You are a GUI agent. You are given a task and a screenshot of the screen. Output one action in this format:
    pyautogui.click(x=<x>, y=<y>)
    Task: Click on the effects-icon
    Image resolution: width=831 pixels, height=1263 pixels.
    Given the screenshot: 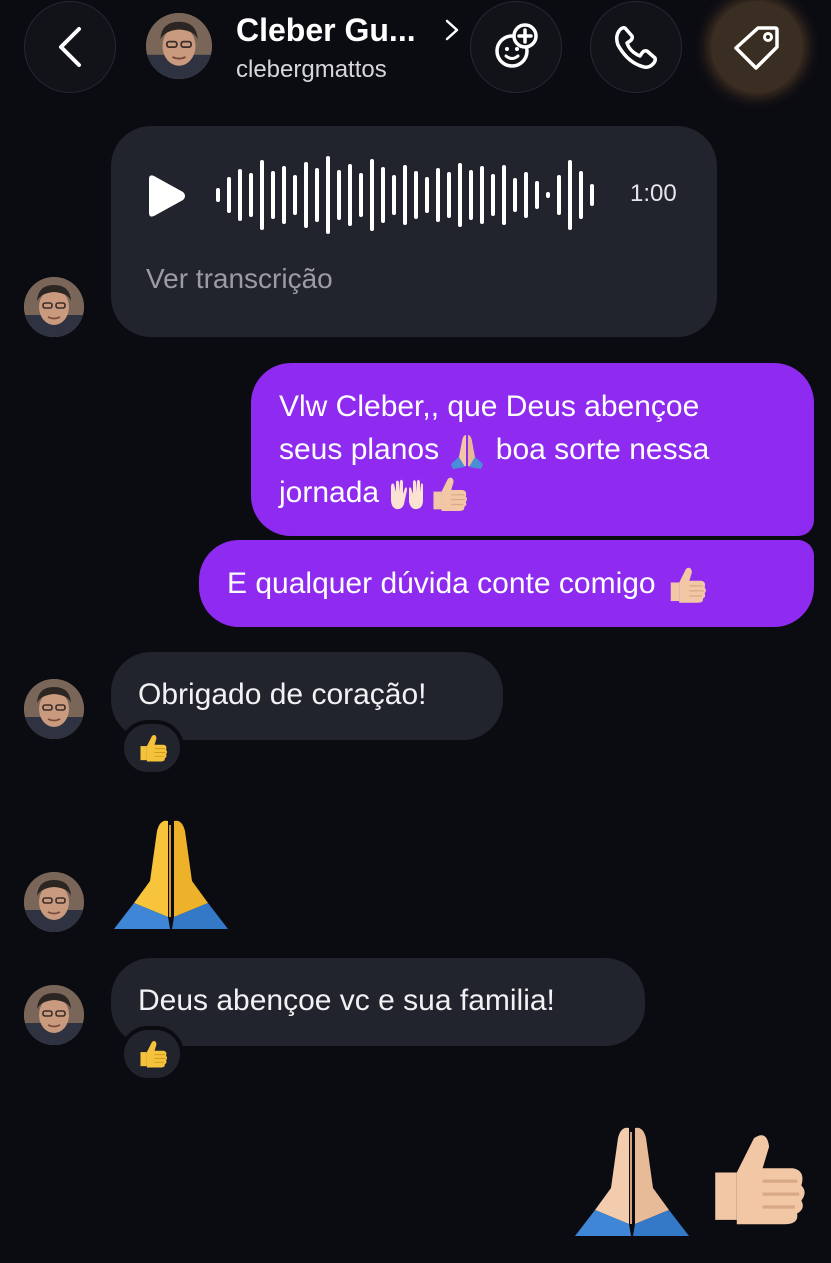 What is the action you would take?
    pyautogui.click(x=516, y=45)
    